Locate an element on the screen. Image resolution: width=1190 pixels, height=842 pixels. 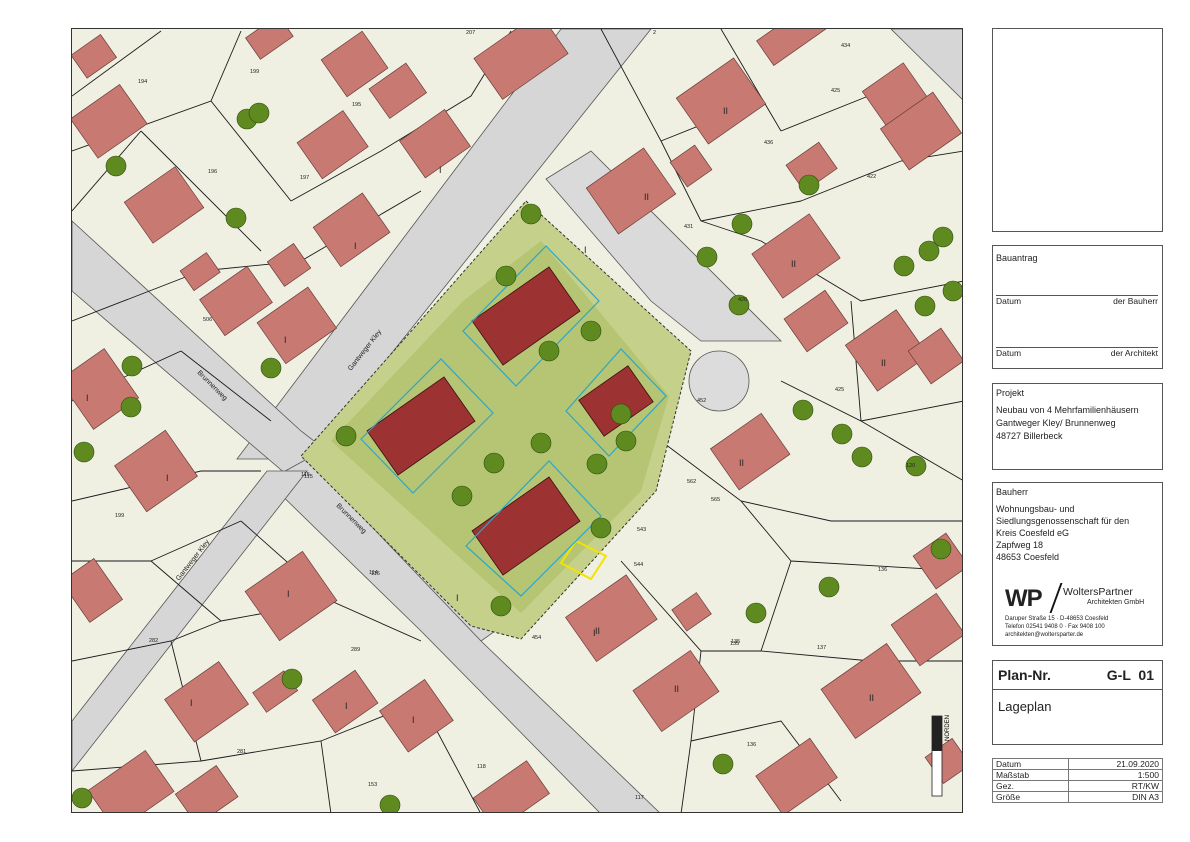
parcel-number: 120 is located at coordinates (910, 466).